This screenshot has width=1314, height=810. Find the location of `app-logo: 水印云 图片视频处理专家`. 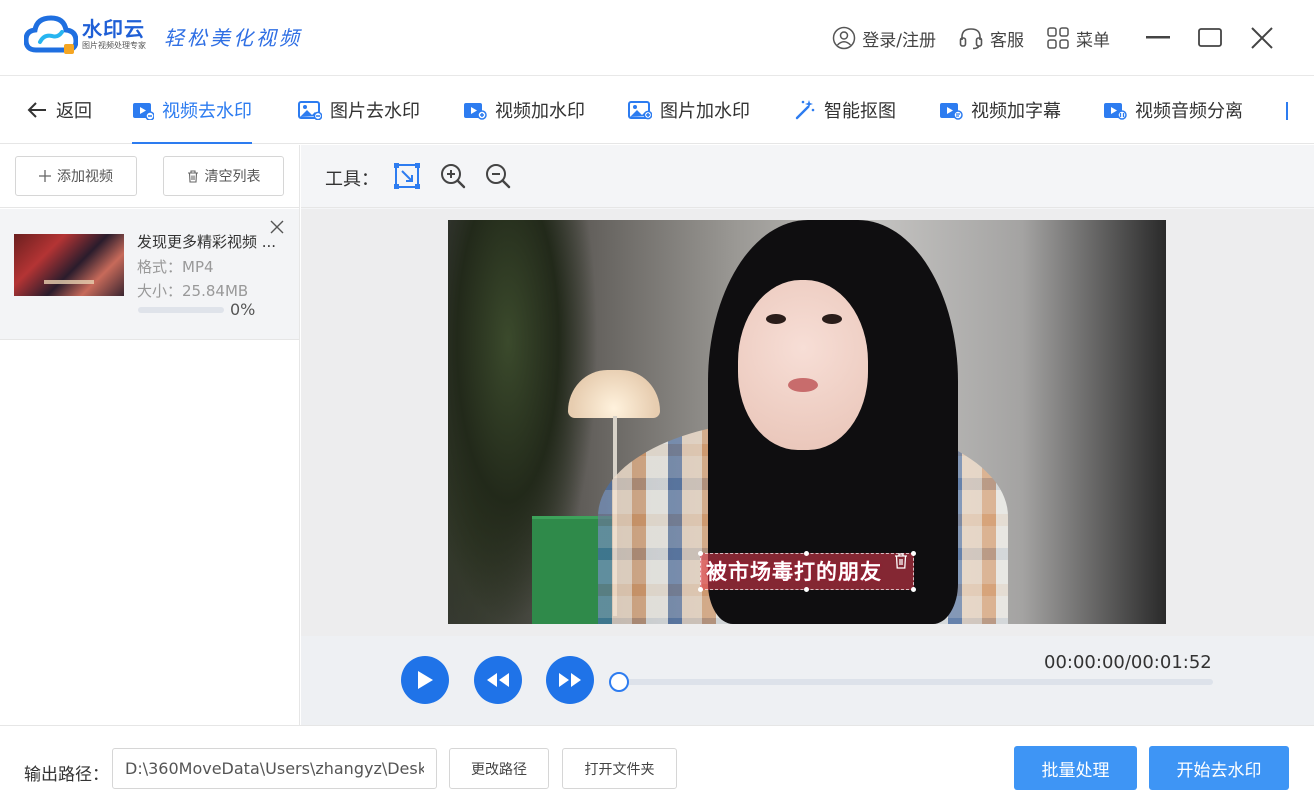

app-logo: 水印云 图片视频处理专家 is located at coordinates (84, 35).